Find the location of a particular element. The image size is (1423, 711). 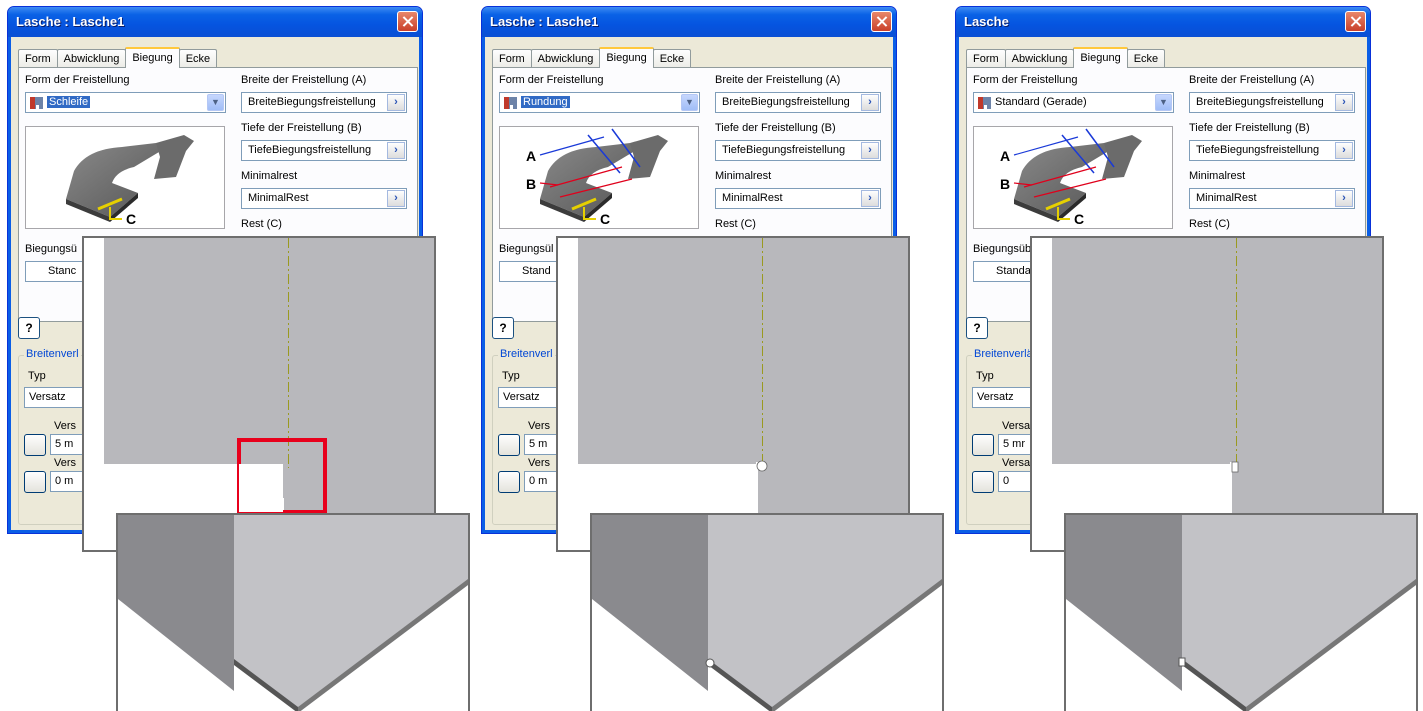

offset1-label: Vers is located at coordinates (65, 426).